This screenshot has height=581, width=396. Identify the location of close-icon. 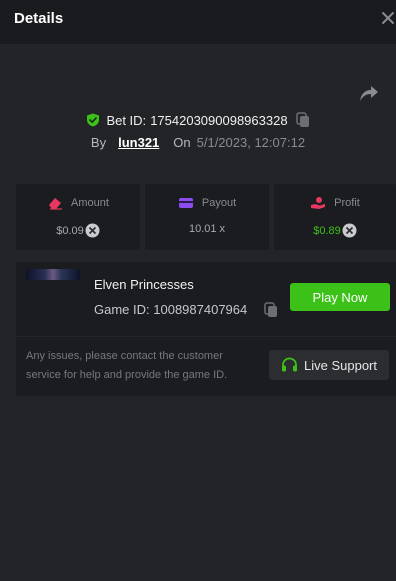
(388, 18).